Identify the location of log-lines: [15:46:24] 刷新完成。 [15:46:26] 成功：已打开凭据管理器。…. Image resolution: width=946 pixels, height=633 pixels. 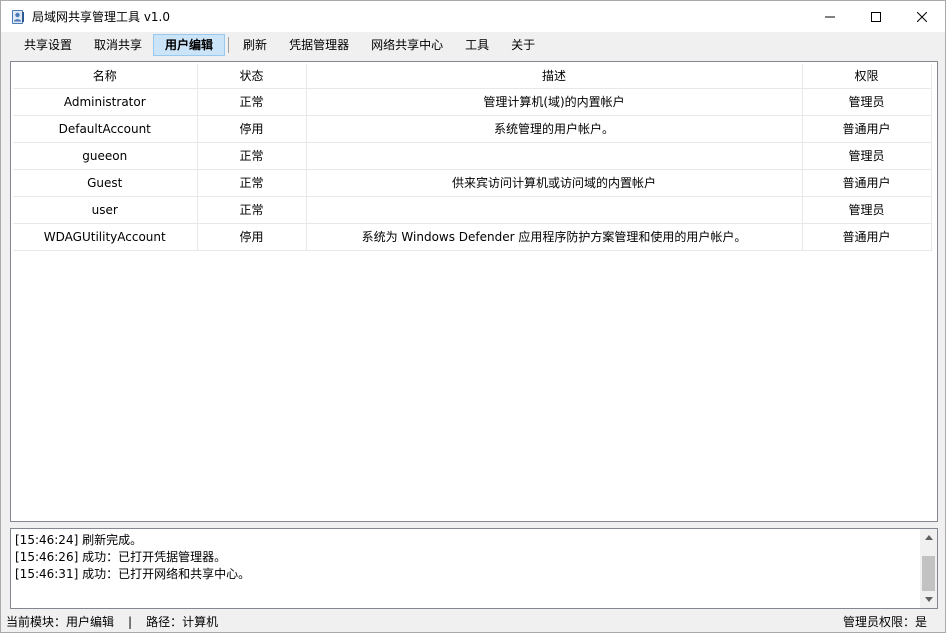
(466, 557).